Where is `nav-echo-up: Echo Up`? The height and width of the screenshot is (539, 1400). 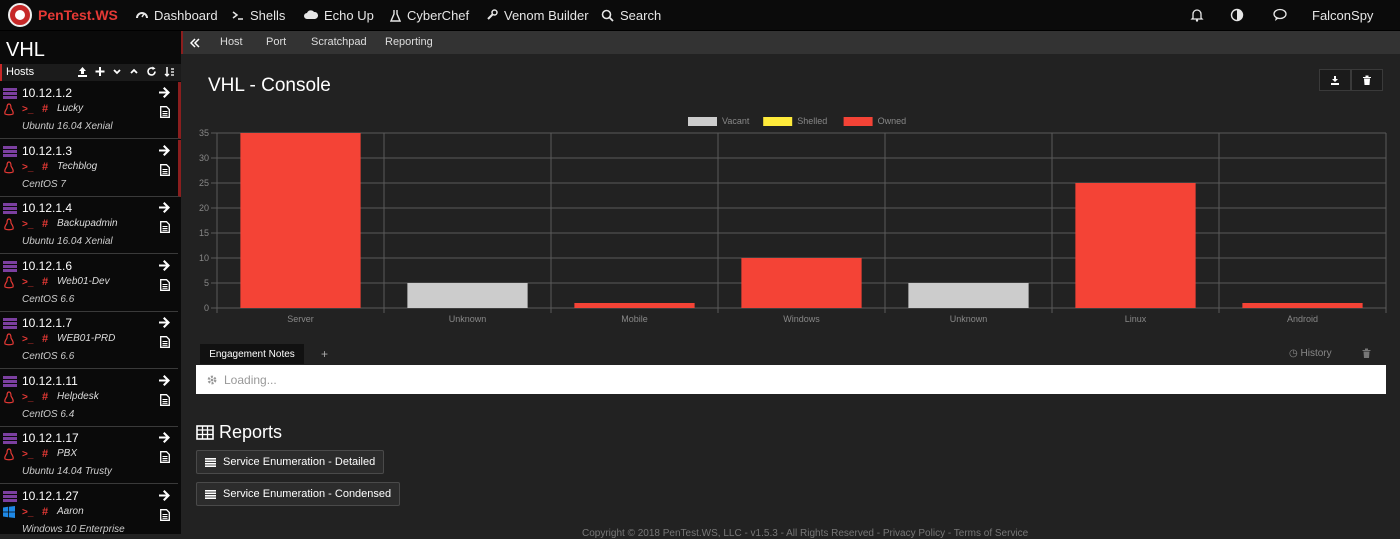 nav-echo-up: Echo Up is located at coordinates (339, 15).